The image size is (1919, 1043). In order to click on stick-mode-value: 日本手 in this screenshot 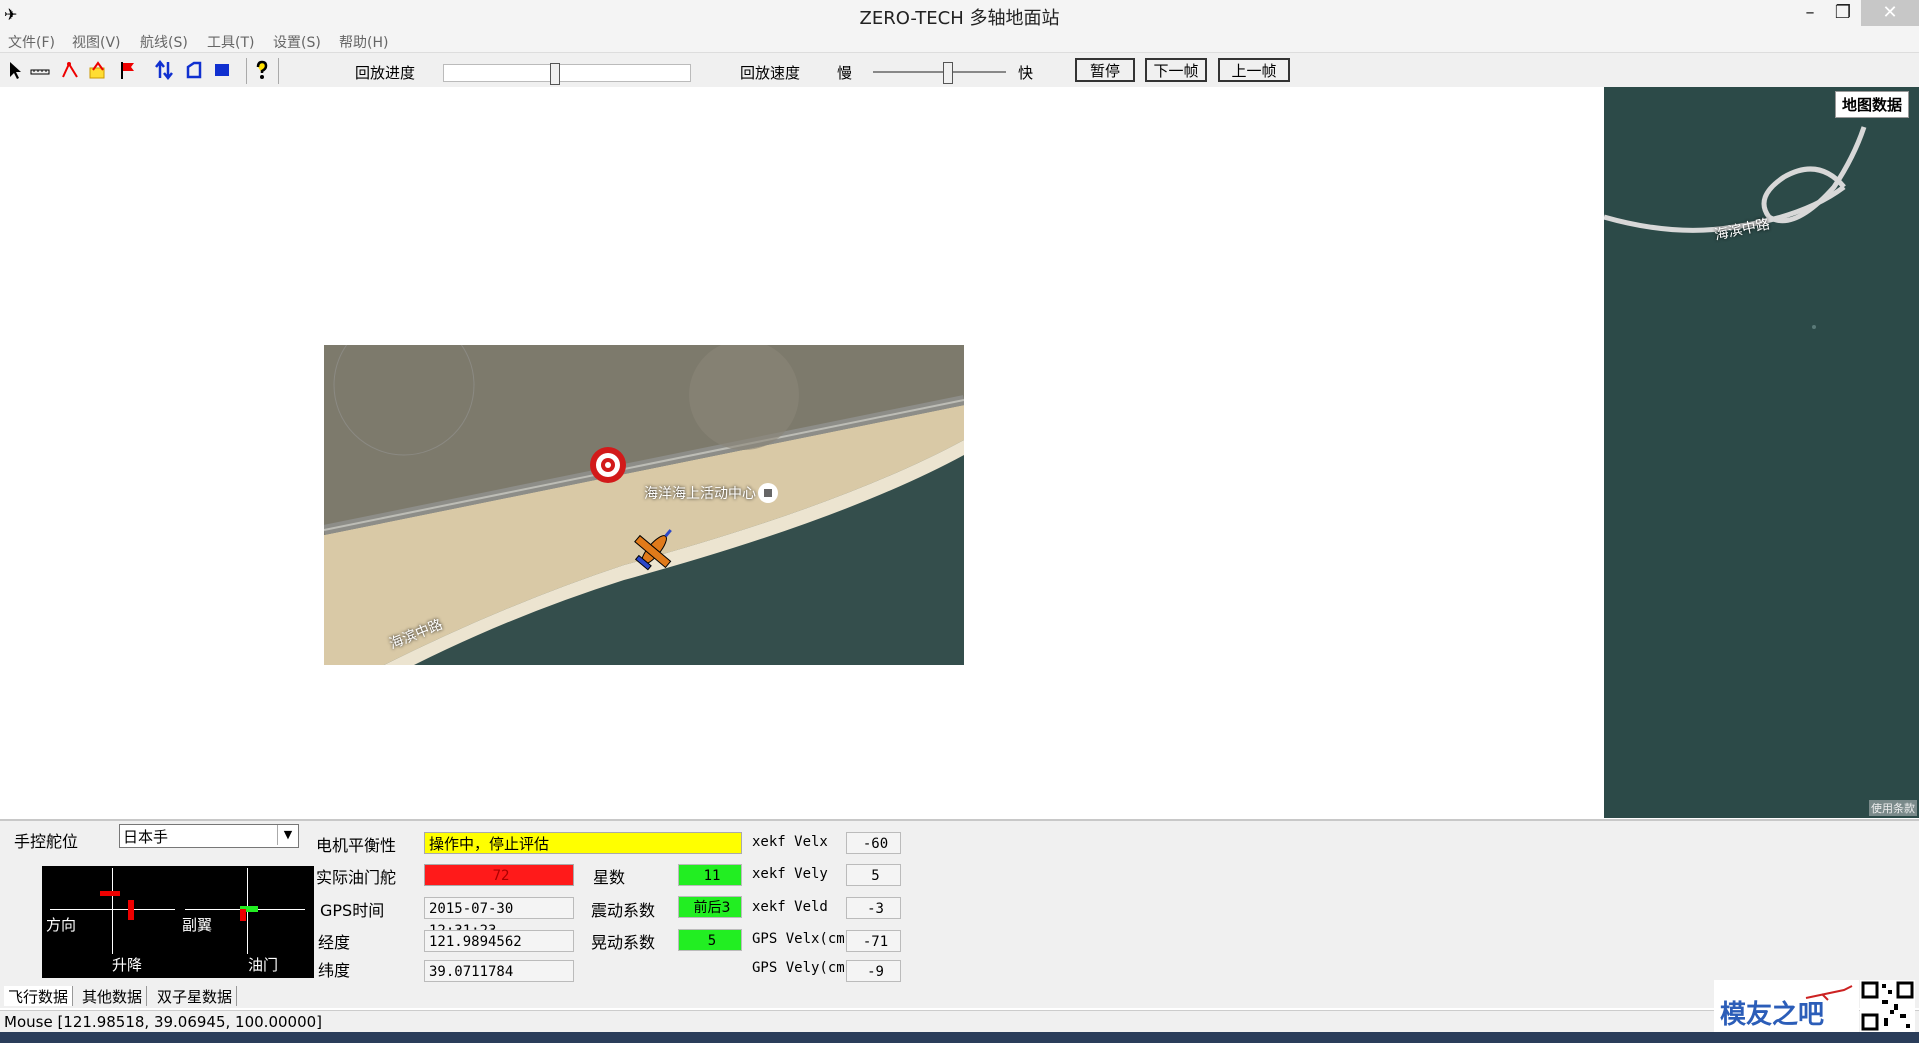, I will do `click(146, 837)`.